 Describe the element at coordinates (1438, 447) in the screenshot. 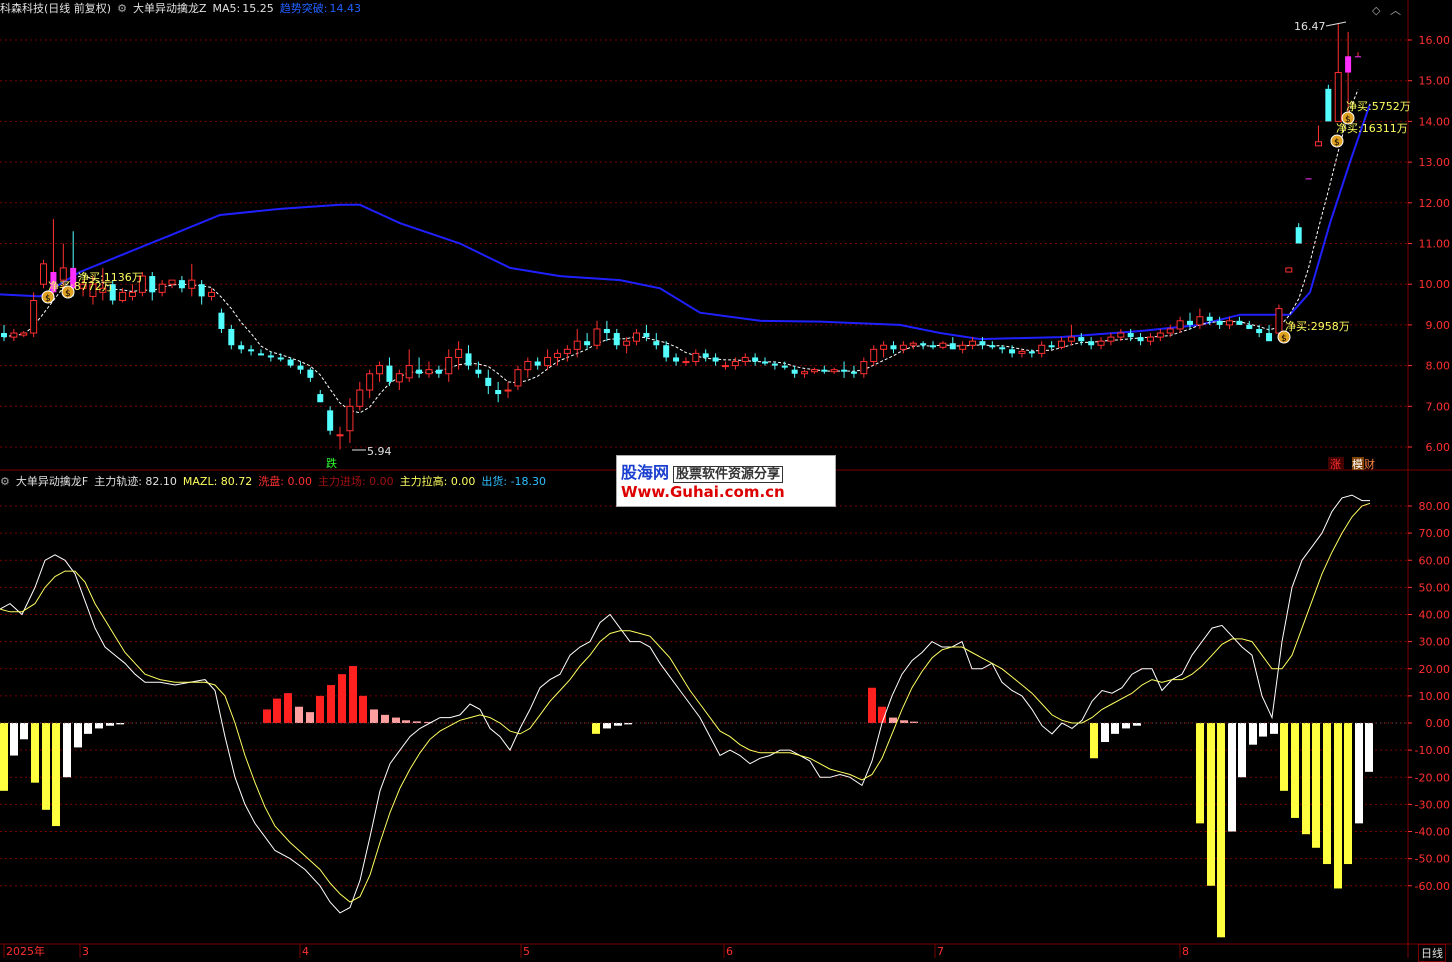

I see `price-tick-10: 6.00` at that location.